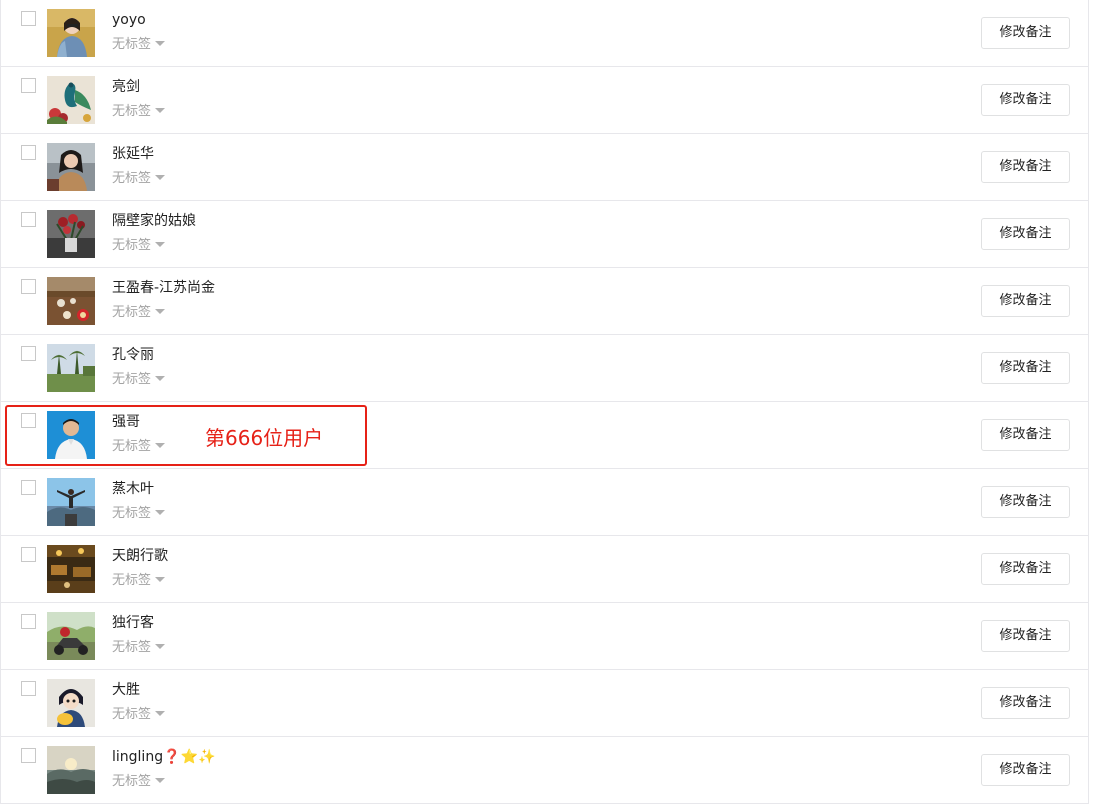 This screenshot has height=804, width=1093. What do you see at coordinates (544, 301) in the screenshot?
I see `user-row: 王盈春-江苏尚金 无标签 修改备注` at bounding box center [544, 301].